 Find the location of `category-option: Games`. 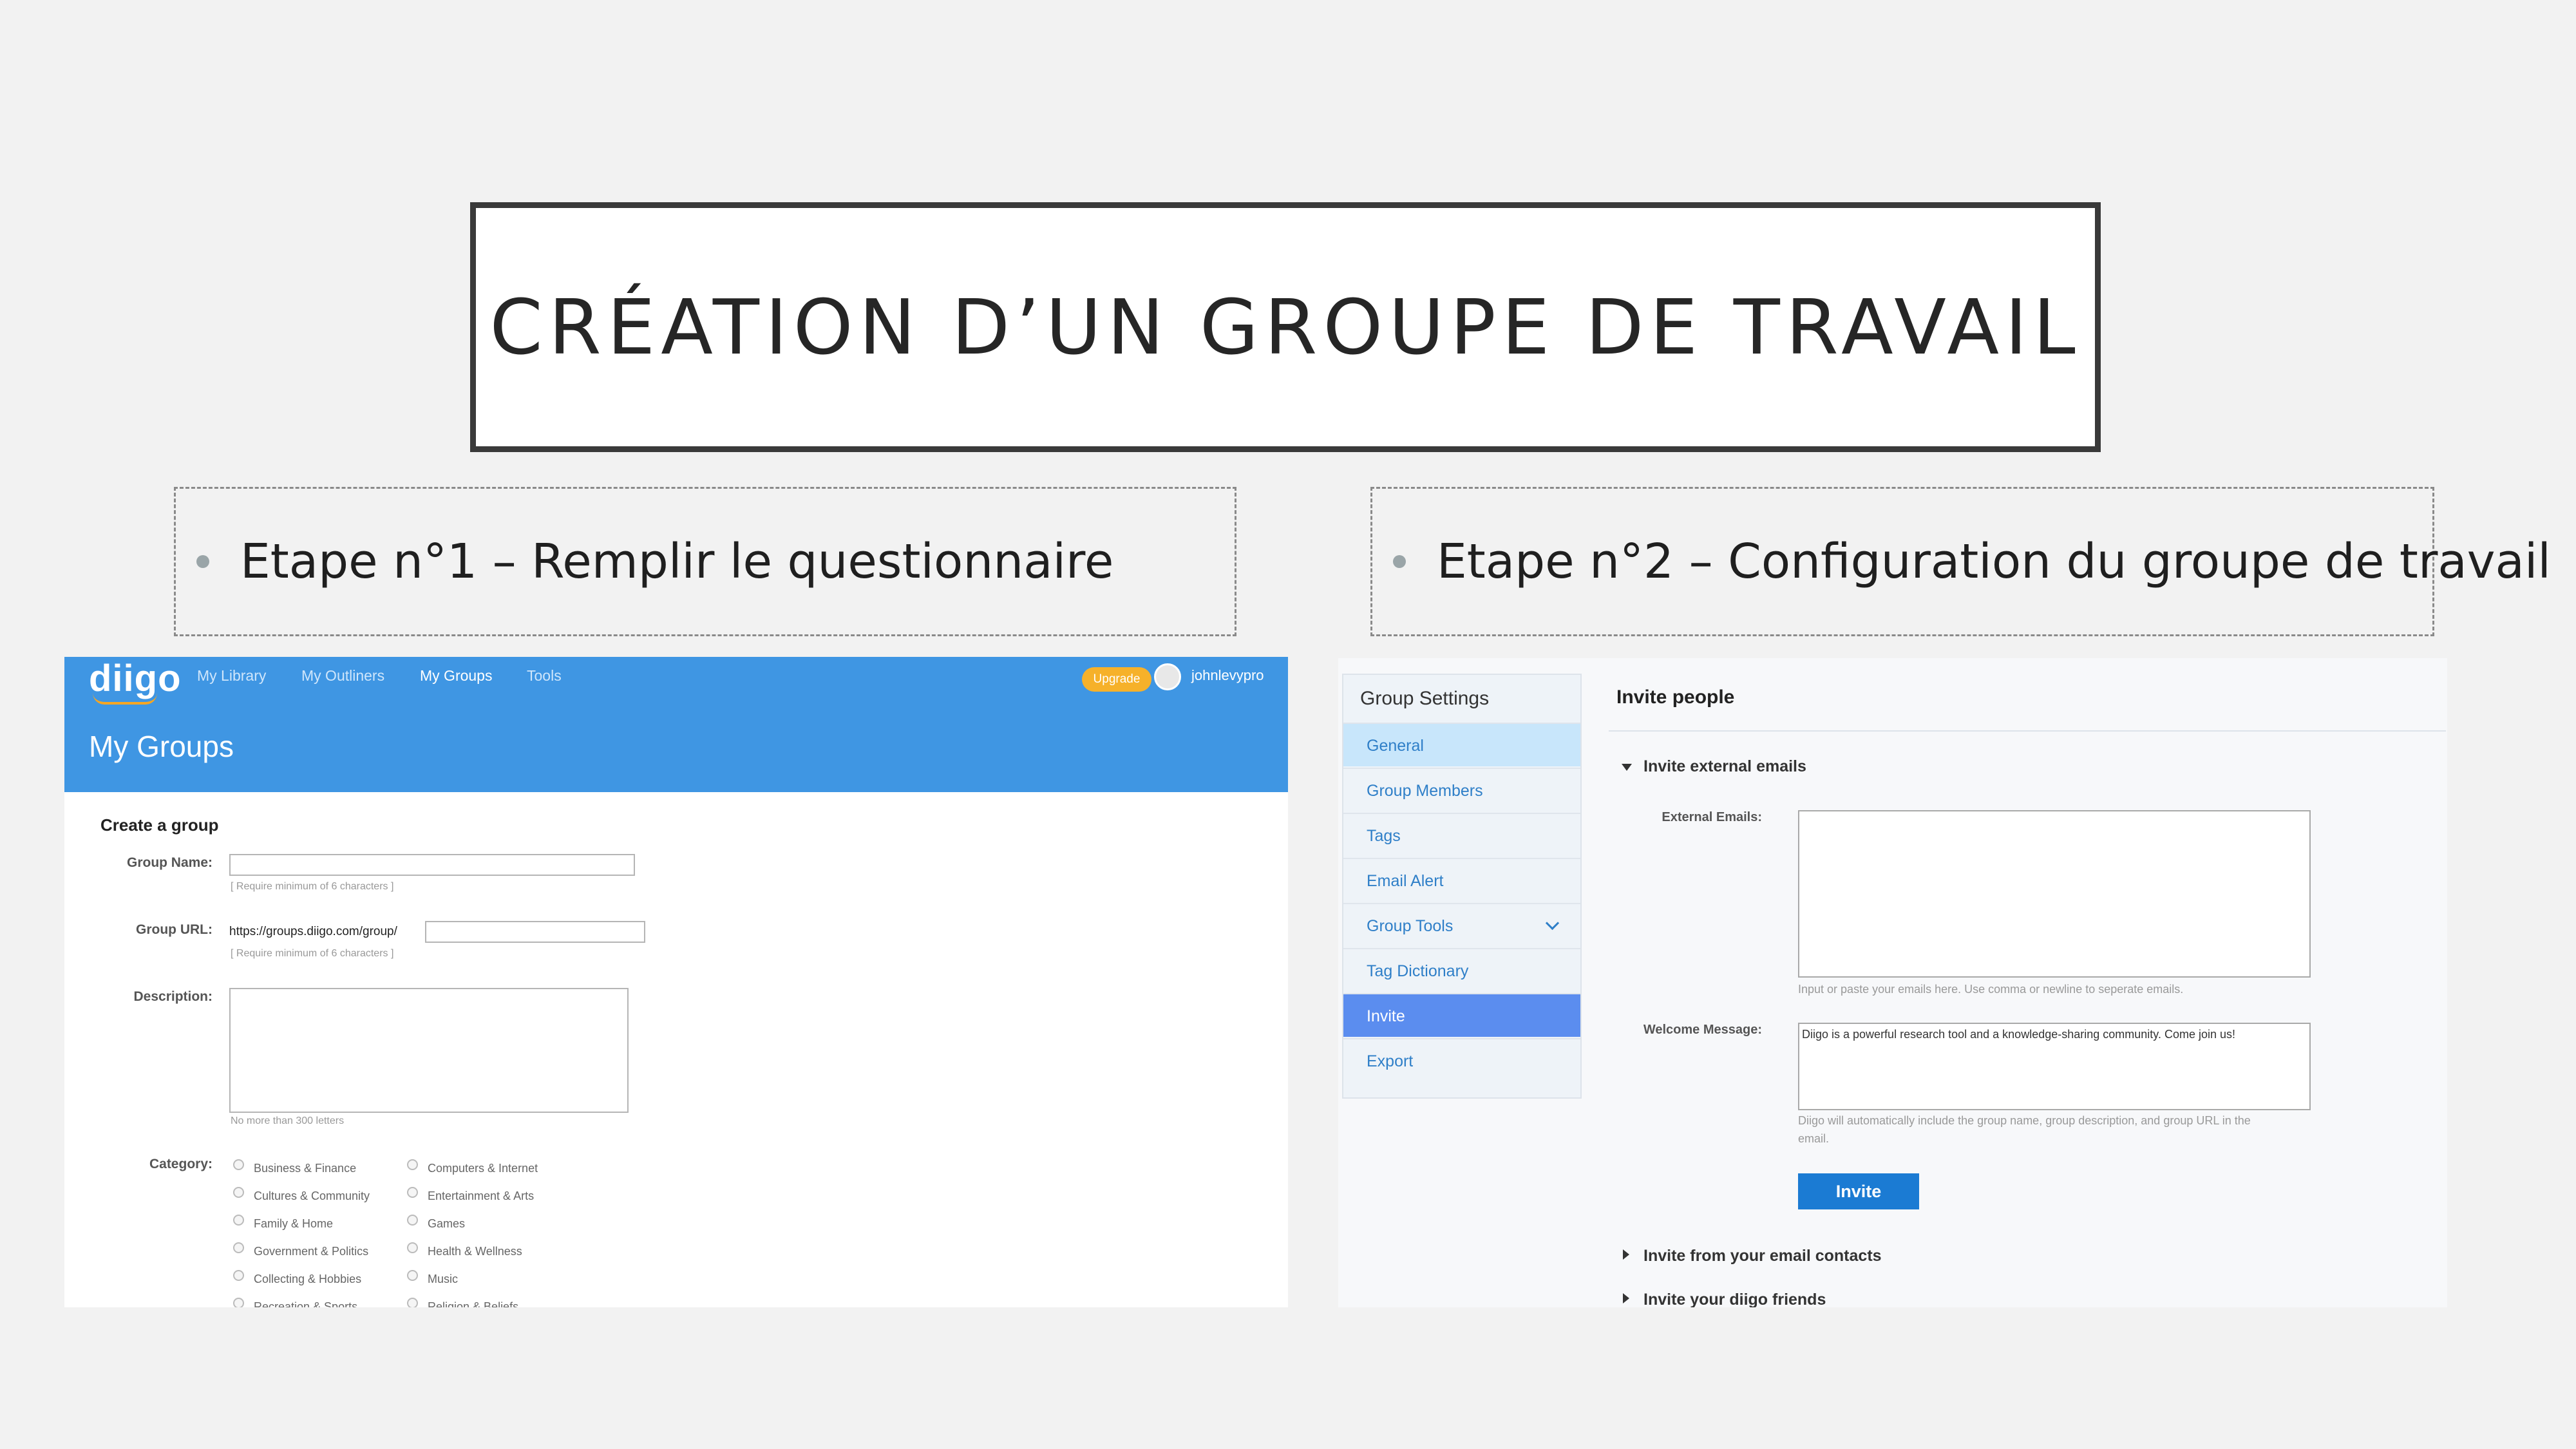

category-option: Games is located at coordinates (447, 1223).